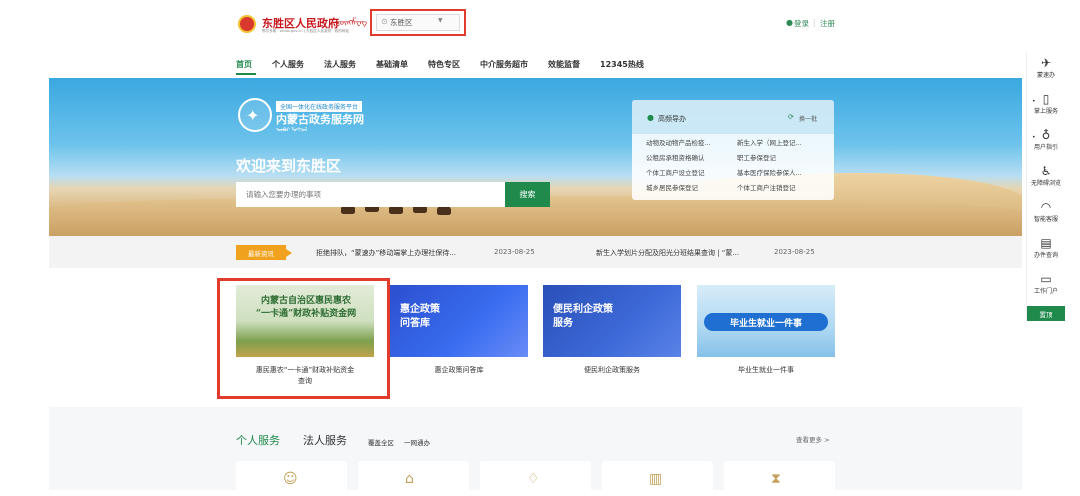  I want to click on hot-guide-link: 公租房承租资格确认, so click(675, 157).